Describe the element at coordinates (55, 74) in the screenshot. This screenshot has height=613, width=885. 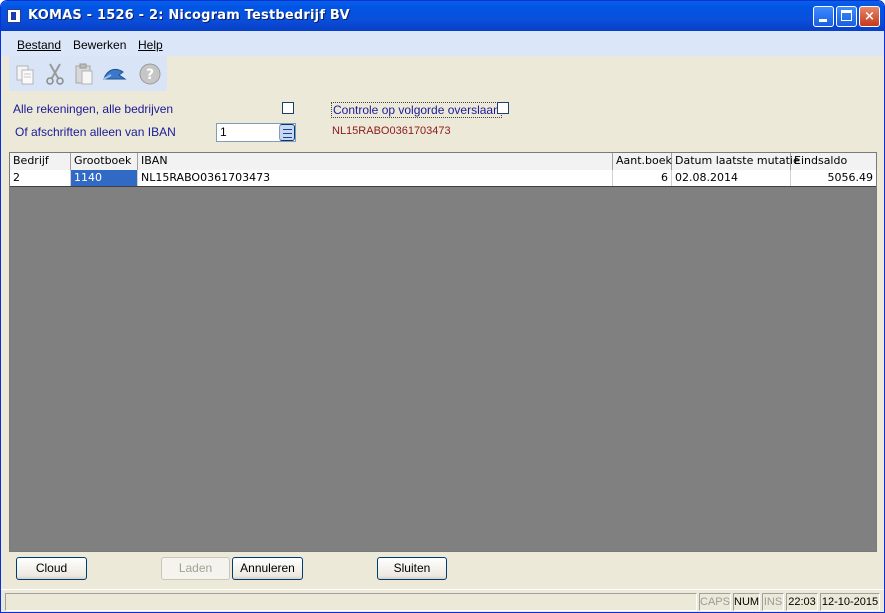
I see `cut-icon` at that location.